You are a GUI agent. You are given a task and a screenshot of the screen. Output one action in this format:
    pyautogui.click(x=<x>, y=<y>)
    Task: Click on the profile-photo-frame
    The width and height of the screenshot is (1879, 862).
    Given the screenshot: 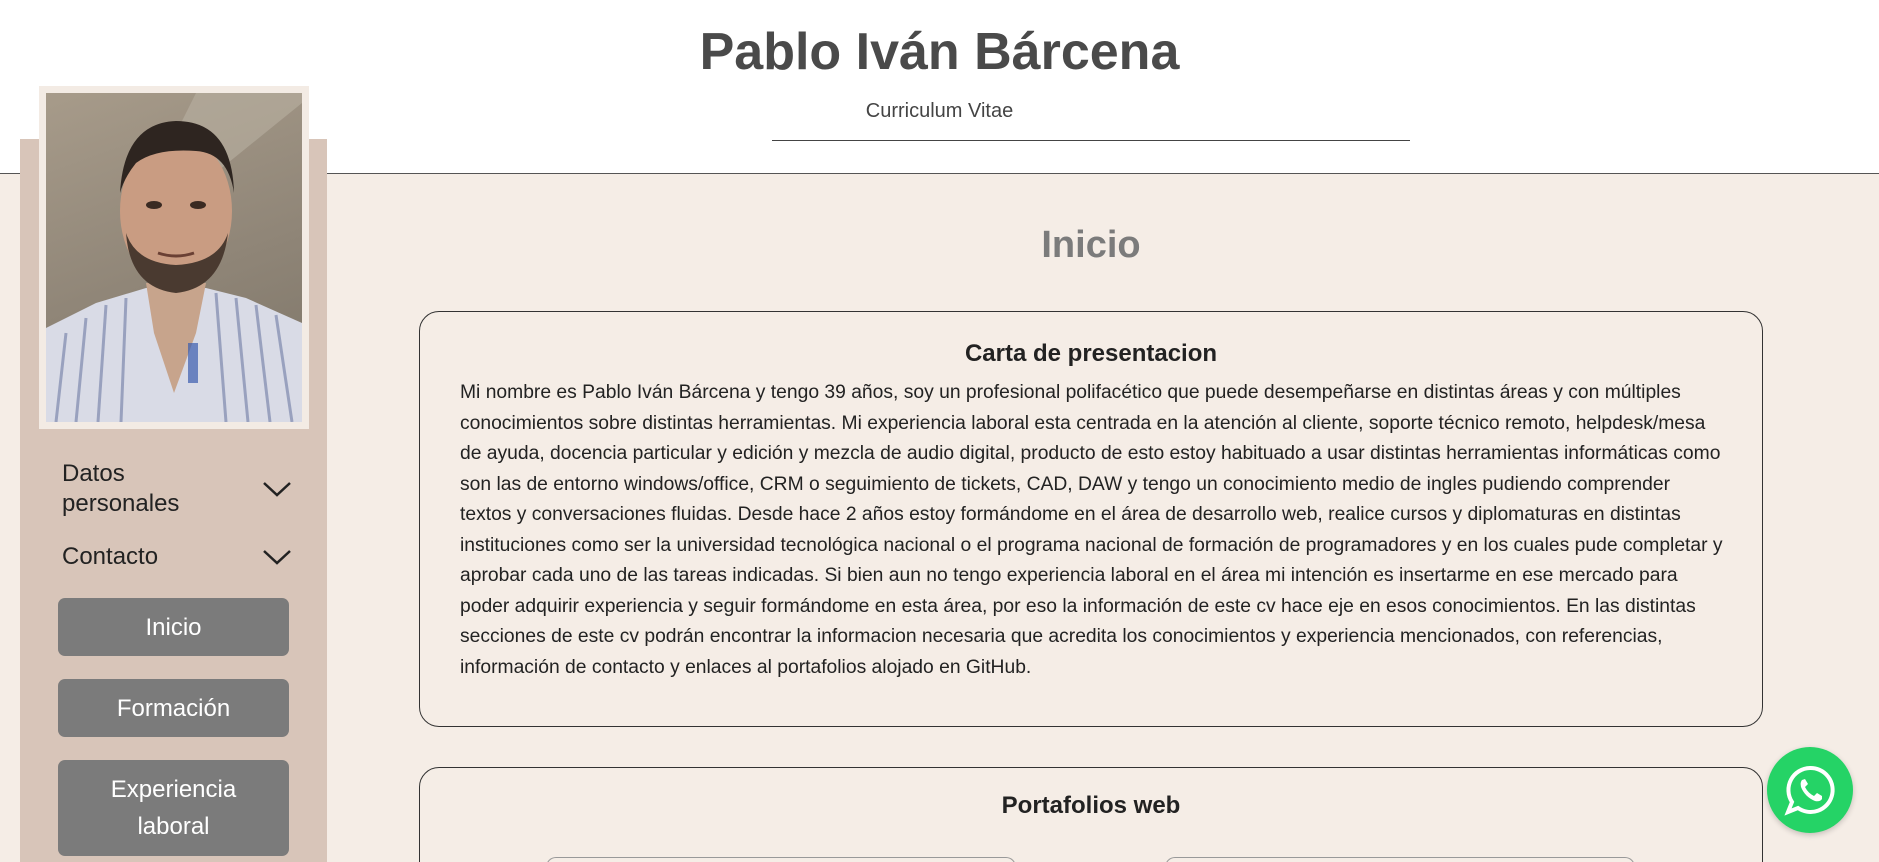 What is the action you would take?
    pyautogui.click(x=174, y=257)
    